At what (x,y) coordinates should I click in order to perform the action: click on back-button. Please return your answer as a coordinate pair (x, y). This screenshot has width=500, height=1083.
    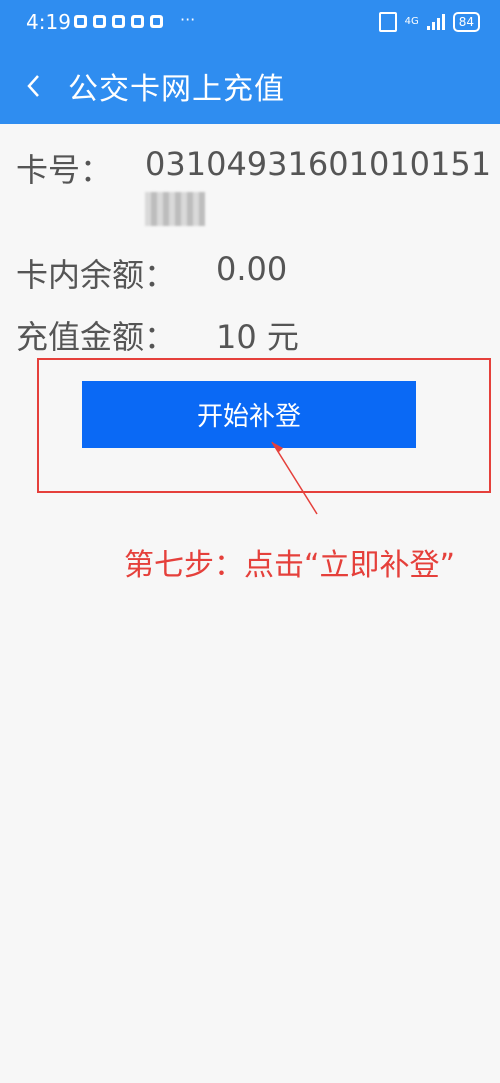
    Looking at the image, I should click on (35, 86).